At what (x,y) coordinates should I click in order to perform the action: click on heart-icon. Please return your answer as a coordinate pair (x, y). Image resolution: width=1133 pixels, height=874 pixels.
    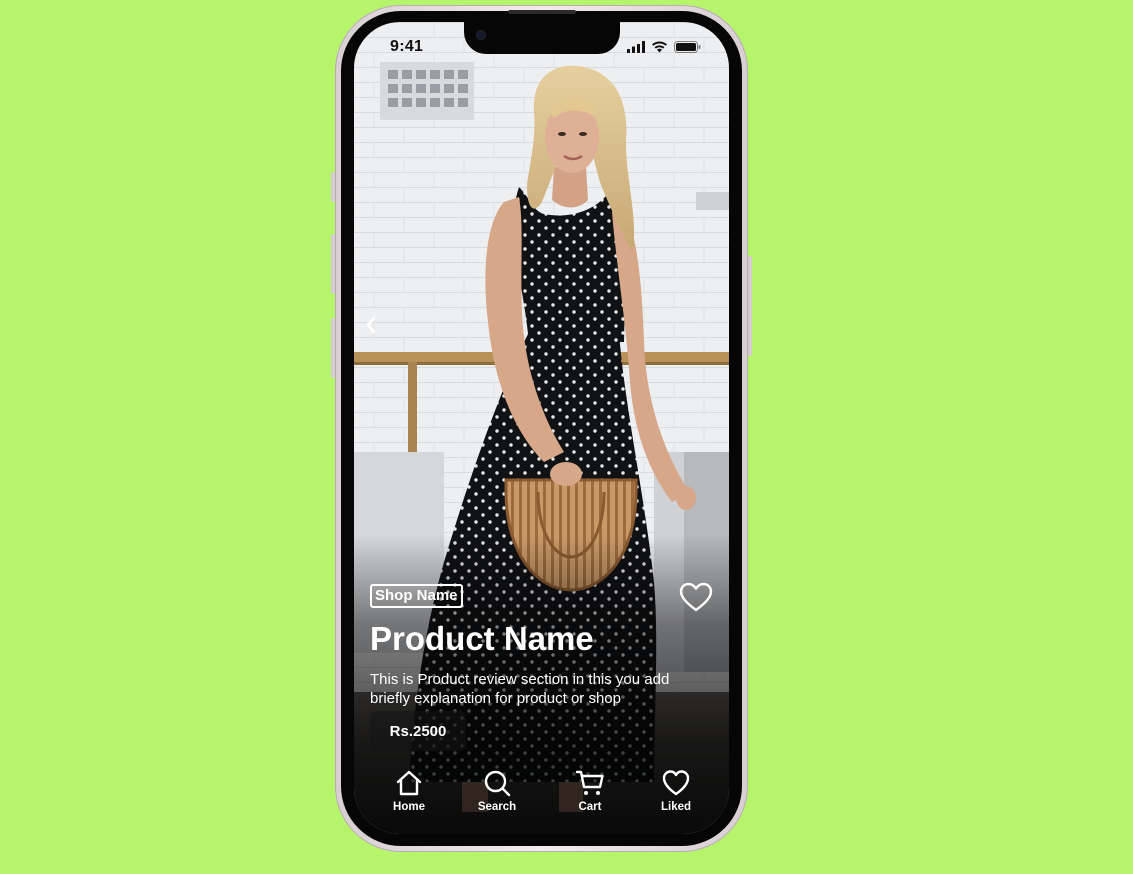
    Looking at the image, I should click on (676, 783).